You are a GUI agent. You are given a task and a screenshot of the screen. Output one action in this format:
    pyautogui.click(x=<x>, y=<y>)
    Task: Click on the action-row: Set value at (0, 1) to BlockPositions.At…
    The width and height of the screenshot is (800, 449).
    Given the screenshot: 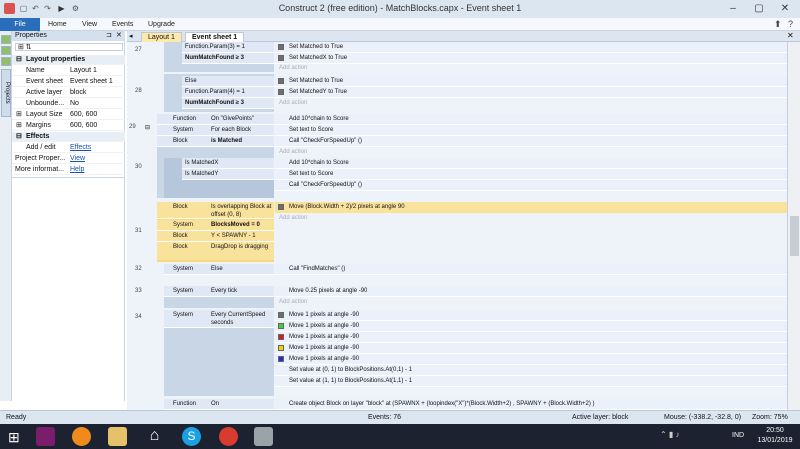 What is the action you would take?
    pyautogui.click(x=531, y=370)
    